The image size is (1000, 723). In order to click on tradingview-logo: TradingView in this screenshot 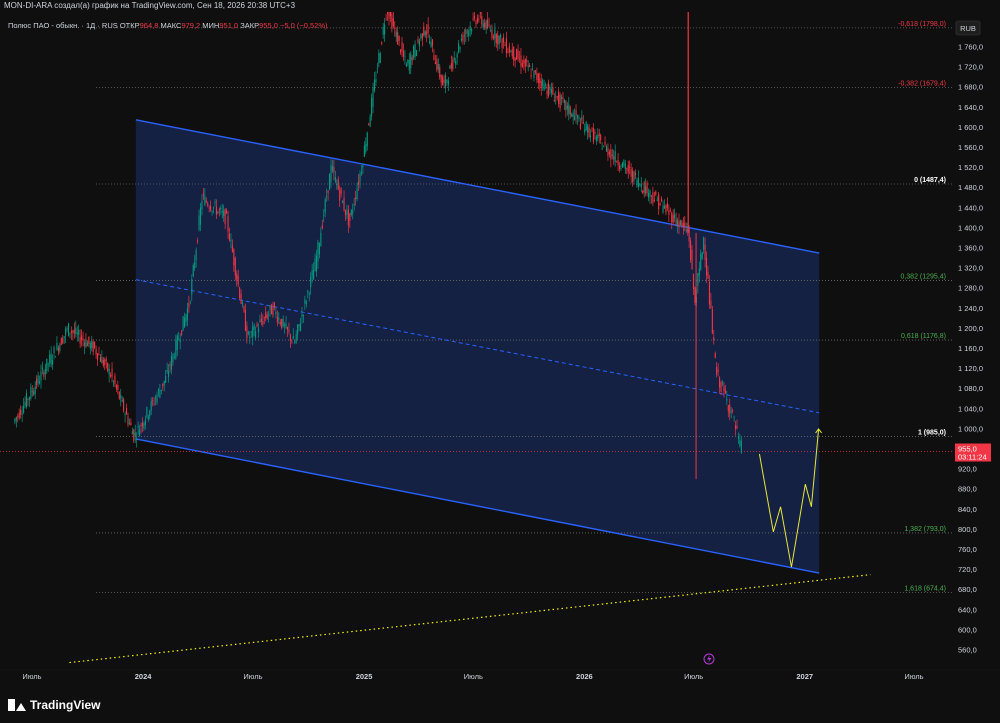, I will do `click(54, 705)`.